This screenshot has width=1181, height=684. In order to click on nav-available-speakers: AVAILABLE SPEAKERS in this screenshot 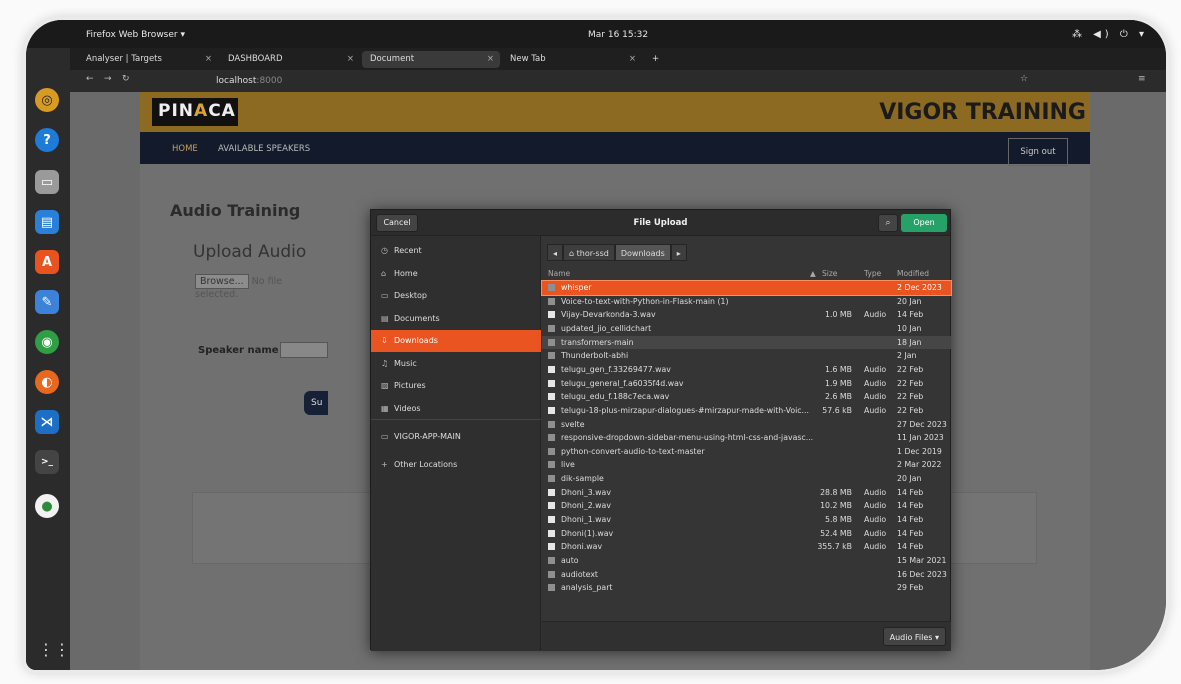, I will do `click(264, 149)`.